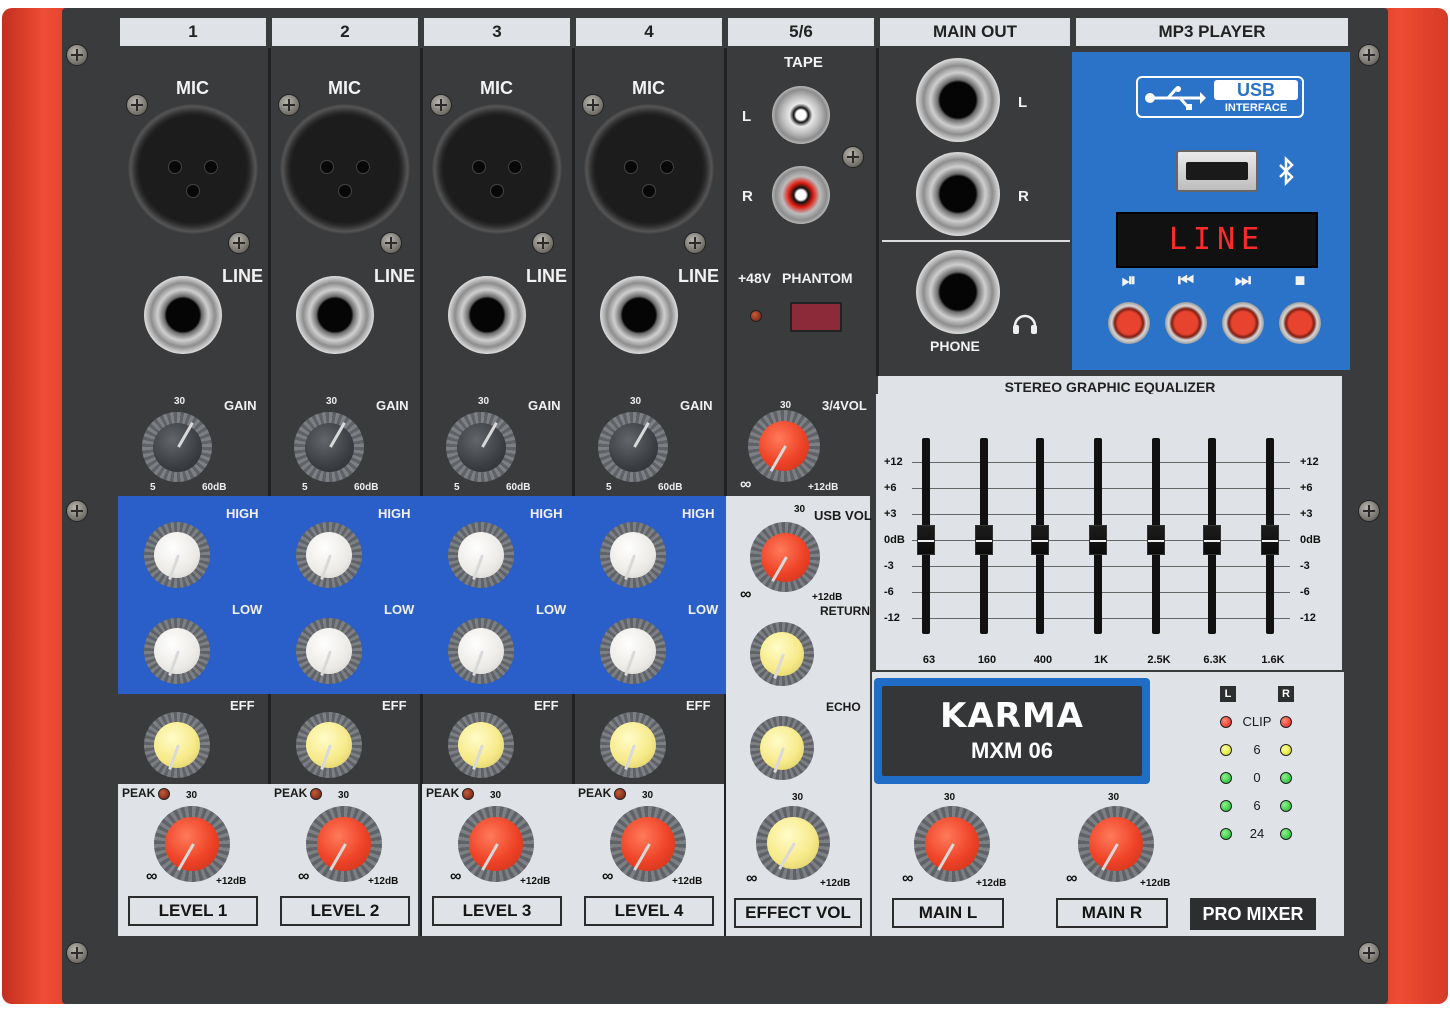 Image resolution: width=1450 pixels, height=1012 pixels. What do you see at coordinates (752, 878) in the screenshot?
I see `effect-vol-min-label: ∞` at bounding box center [752, 878].